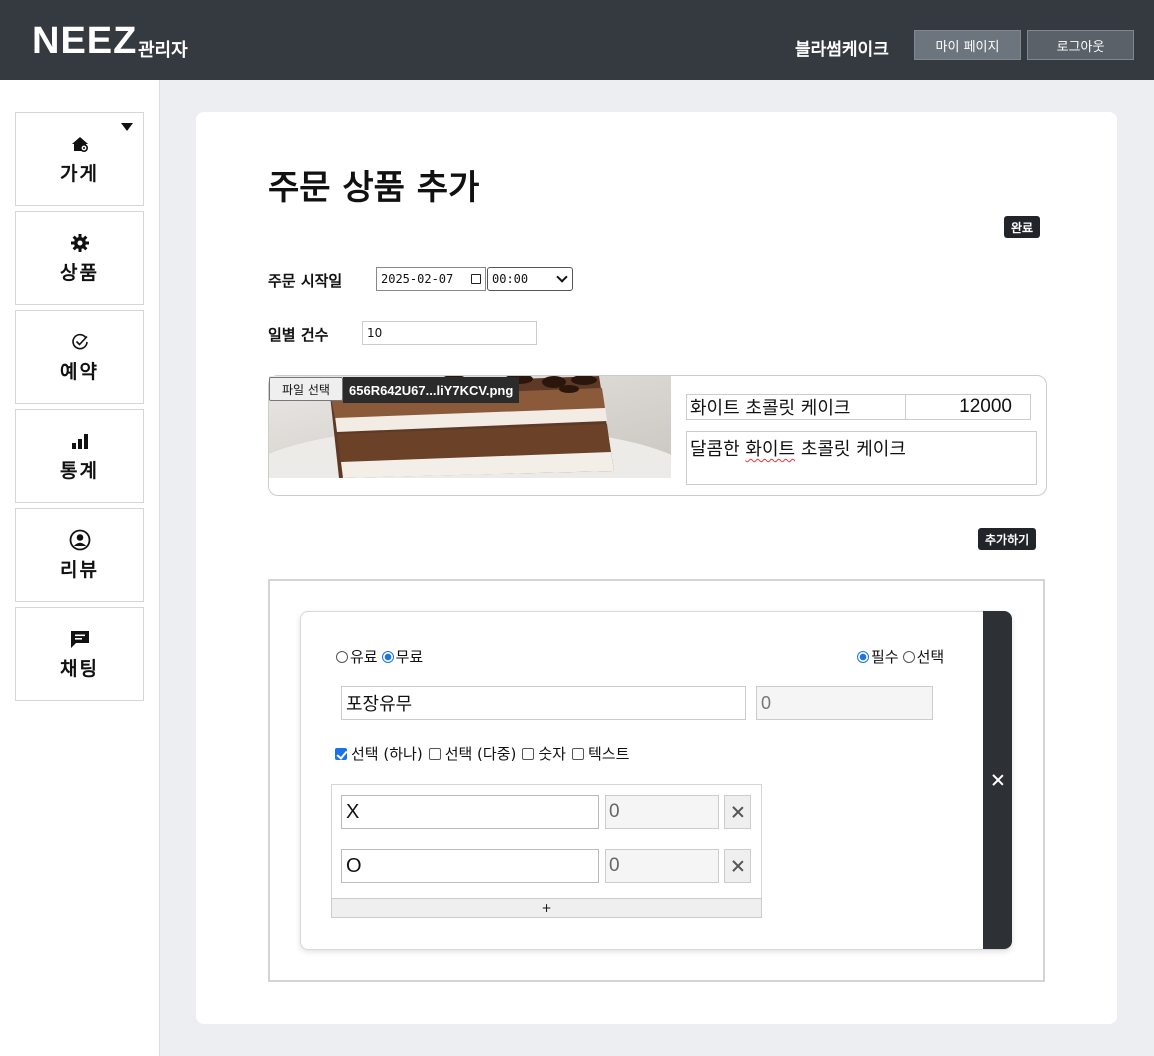 The width and height of the screenshot is (1154, 1056). I want to click on sidebar-item-label: 상품, so click(79, 272).